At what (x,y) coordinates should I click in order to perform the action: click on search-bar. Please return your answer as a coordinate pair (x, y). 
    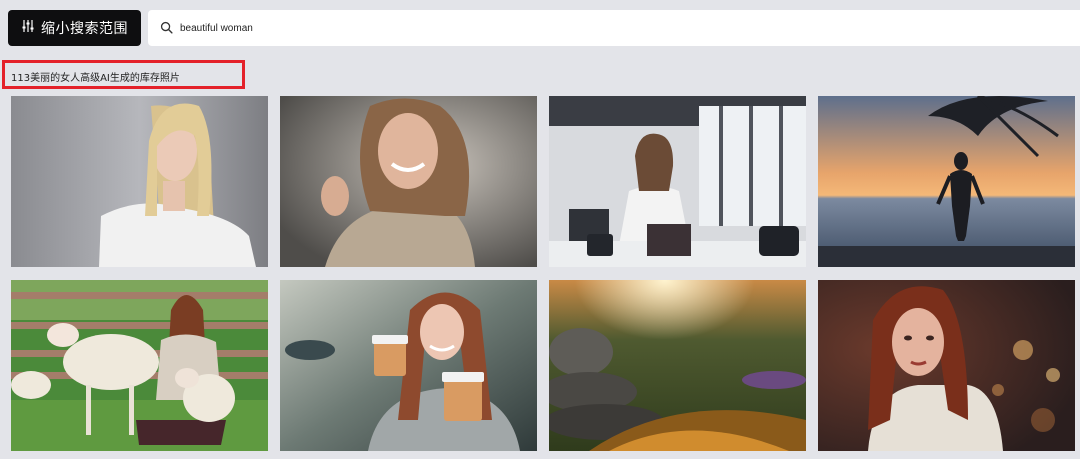
    Looking at the image, I should click on (614, 28).